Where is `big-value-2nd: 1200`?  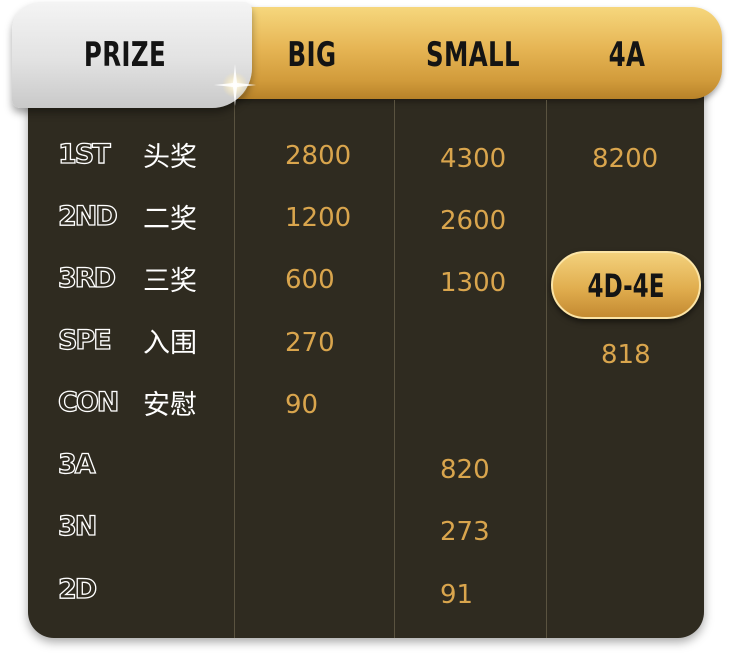
big-value-2nd: 1200 is located at coordinates (318, 218).